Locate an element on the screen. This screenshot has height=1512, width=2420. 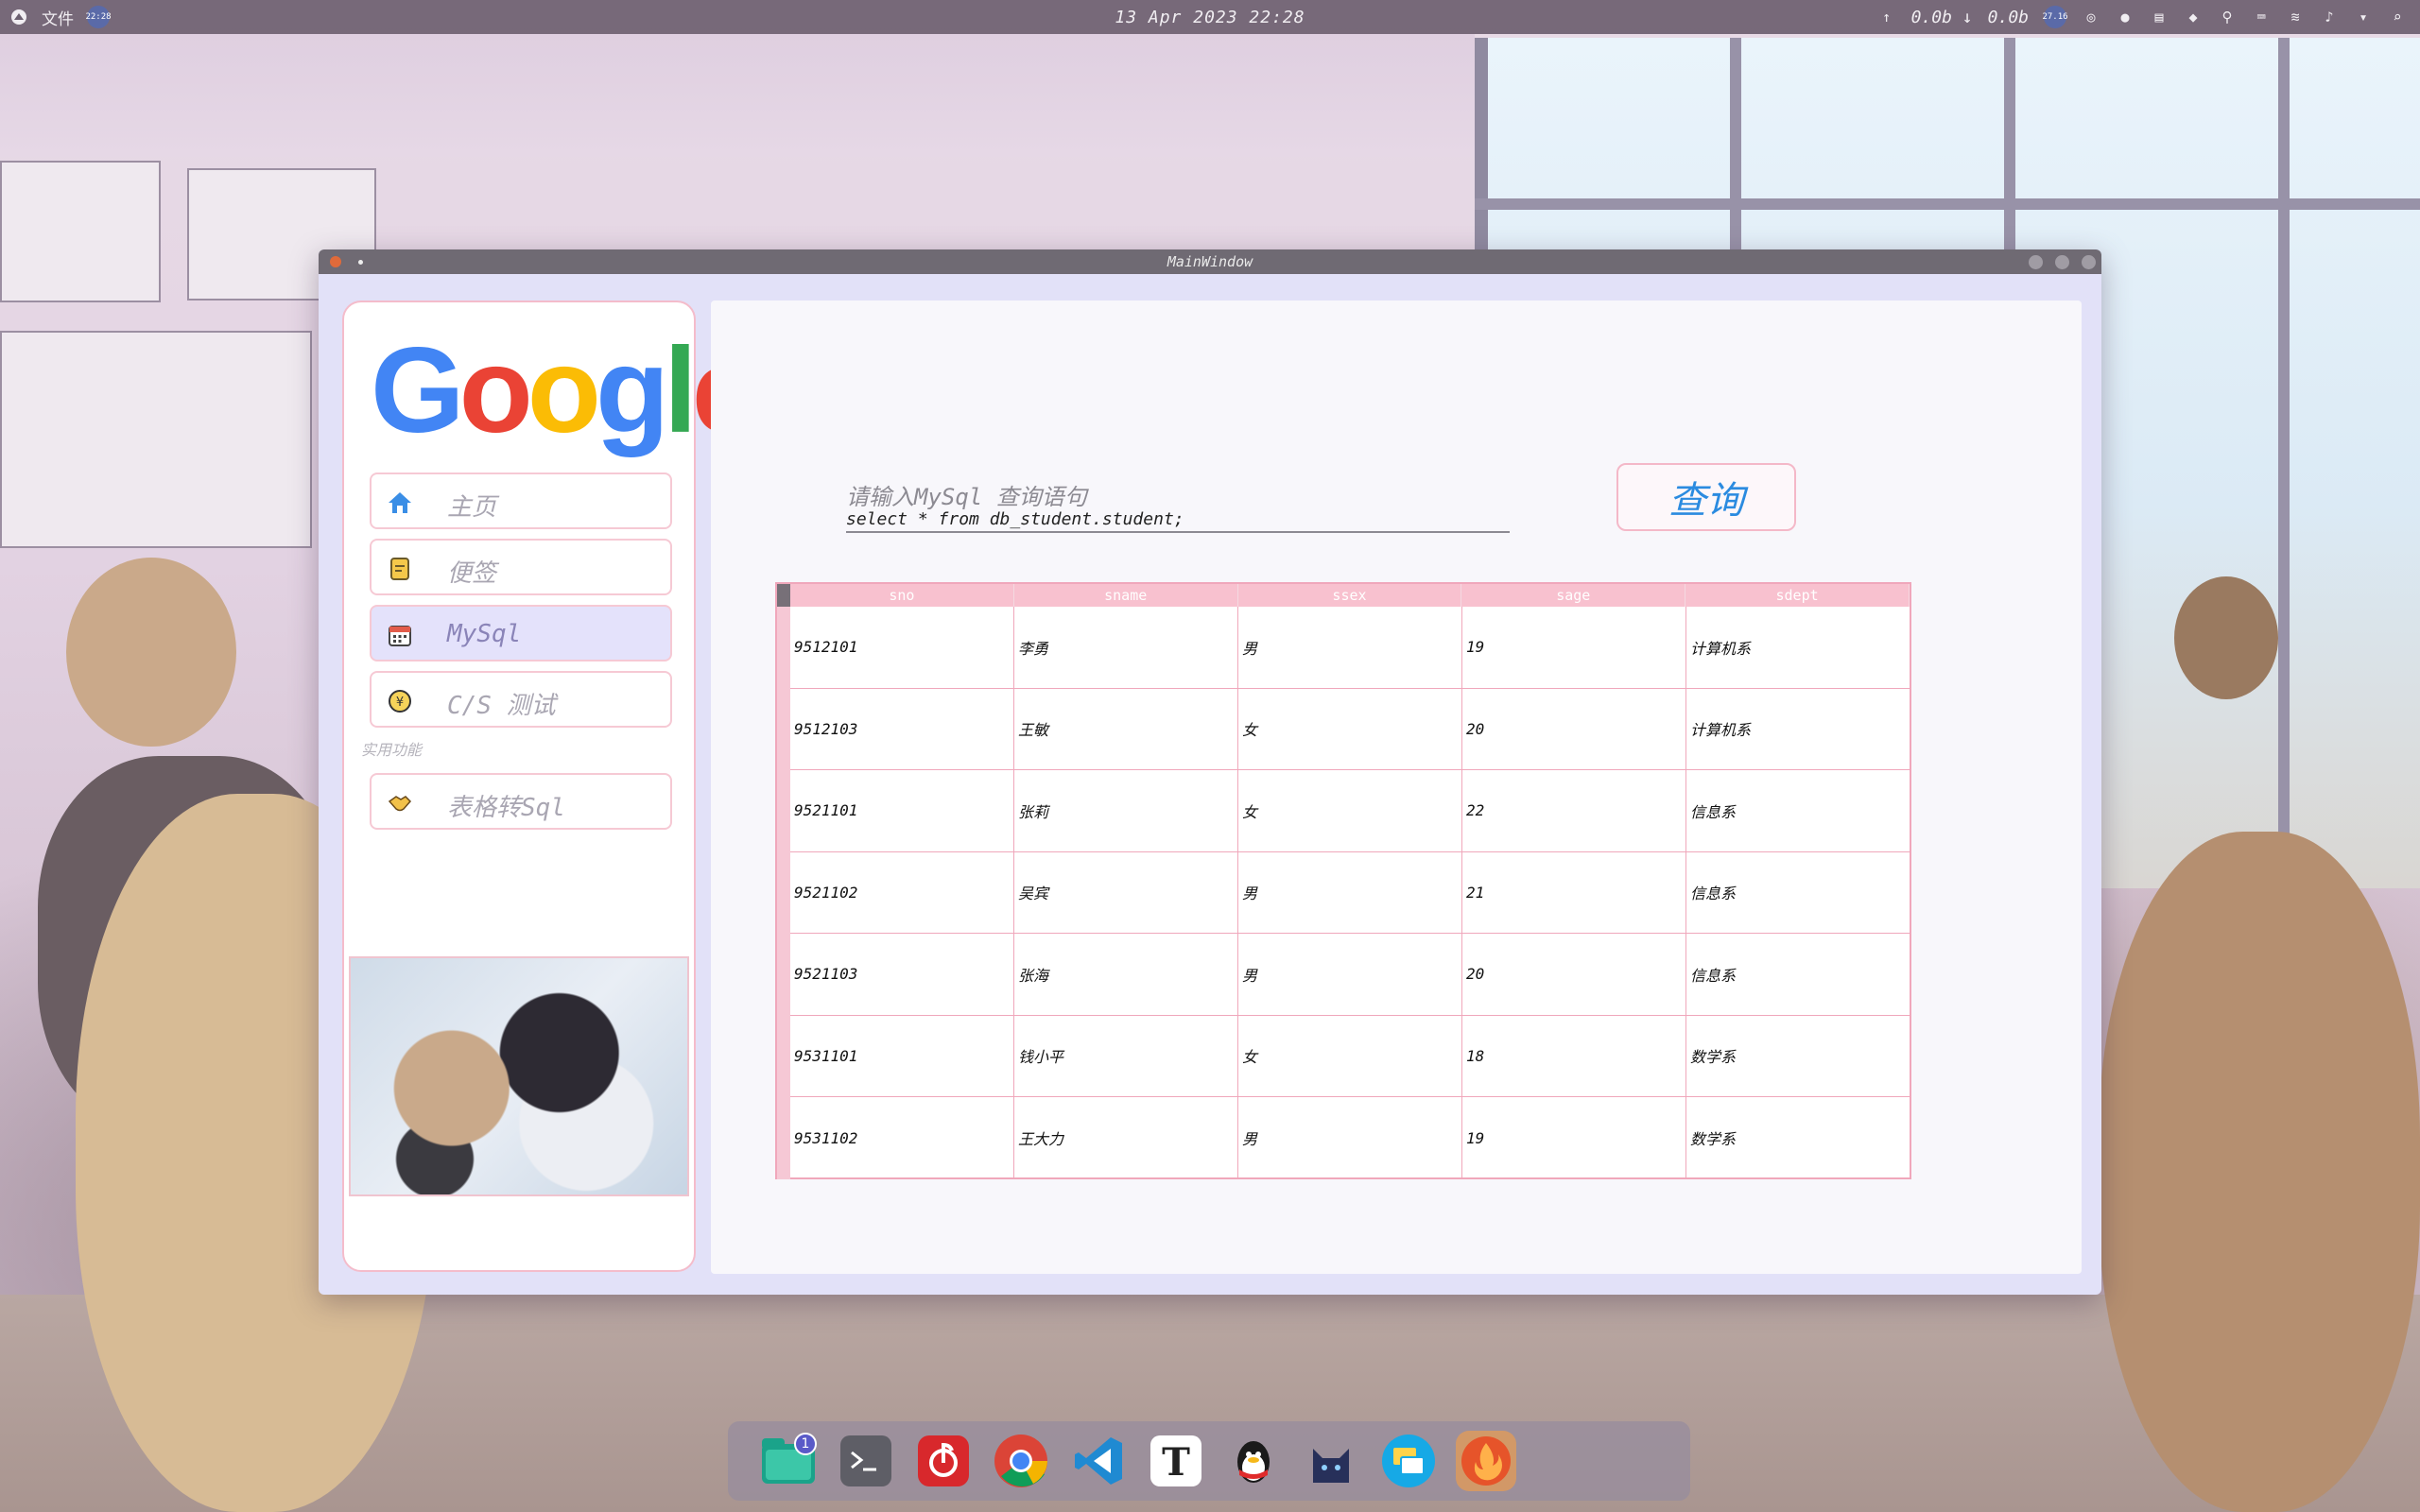
table-cell: 22 is located at coordinates (1574, 810).